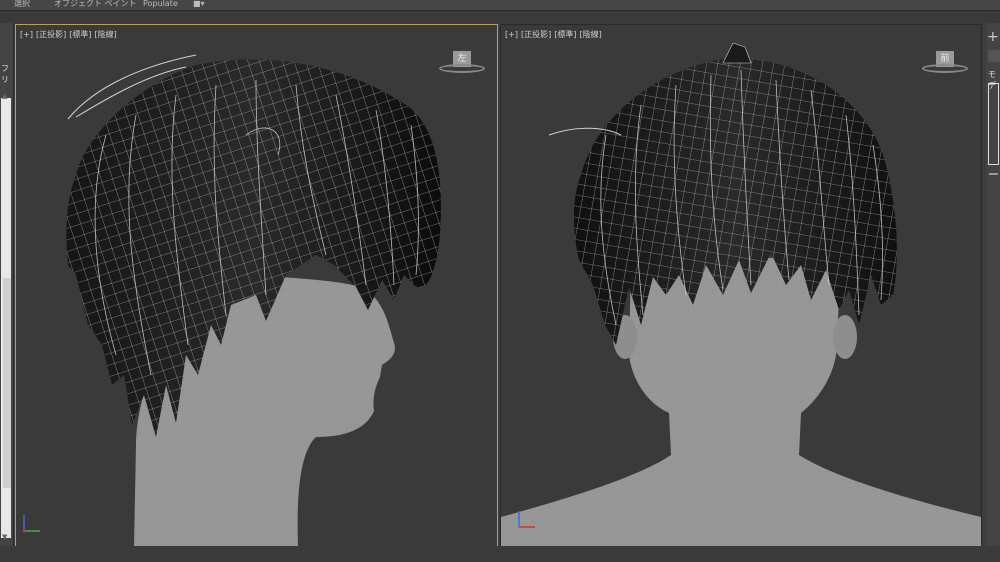 The height and width of the screenshot is (562, 1000). I want to click on pin-stack-icon, so click(993, 174).